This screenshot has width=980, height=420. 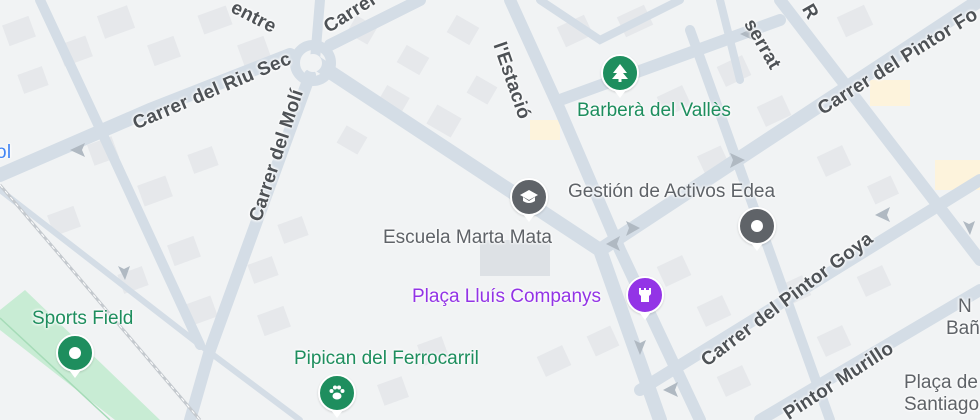 What do you see at coordinates (965, 307) in the screenshot?
I see `poi-label-nobanes-a: N` at bounding box center [965, 307].